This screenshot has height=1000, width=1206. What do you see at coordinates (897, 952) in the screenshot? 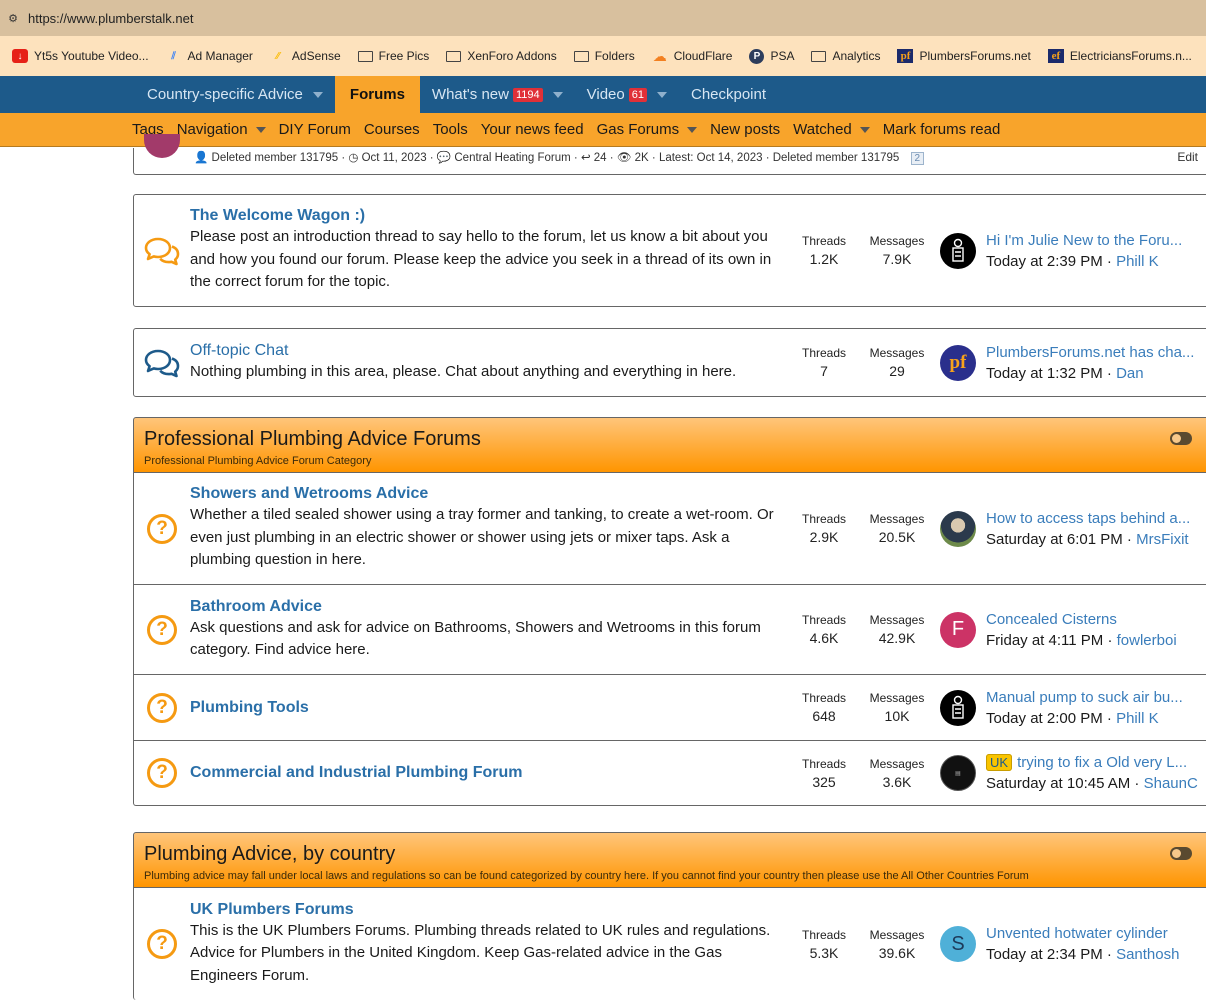
I see `messages-count: 39.6K` at bounding box center [897, 952].